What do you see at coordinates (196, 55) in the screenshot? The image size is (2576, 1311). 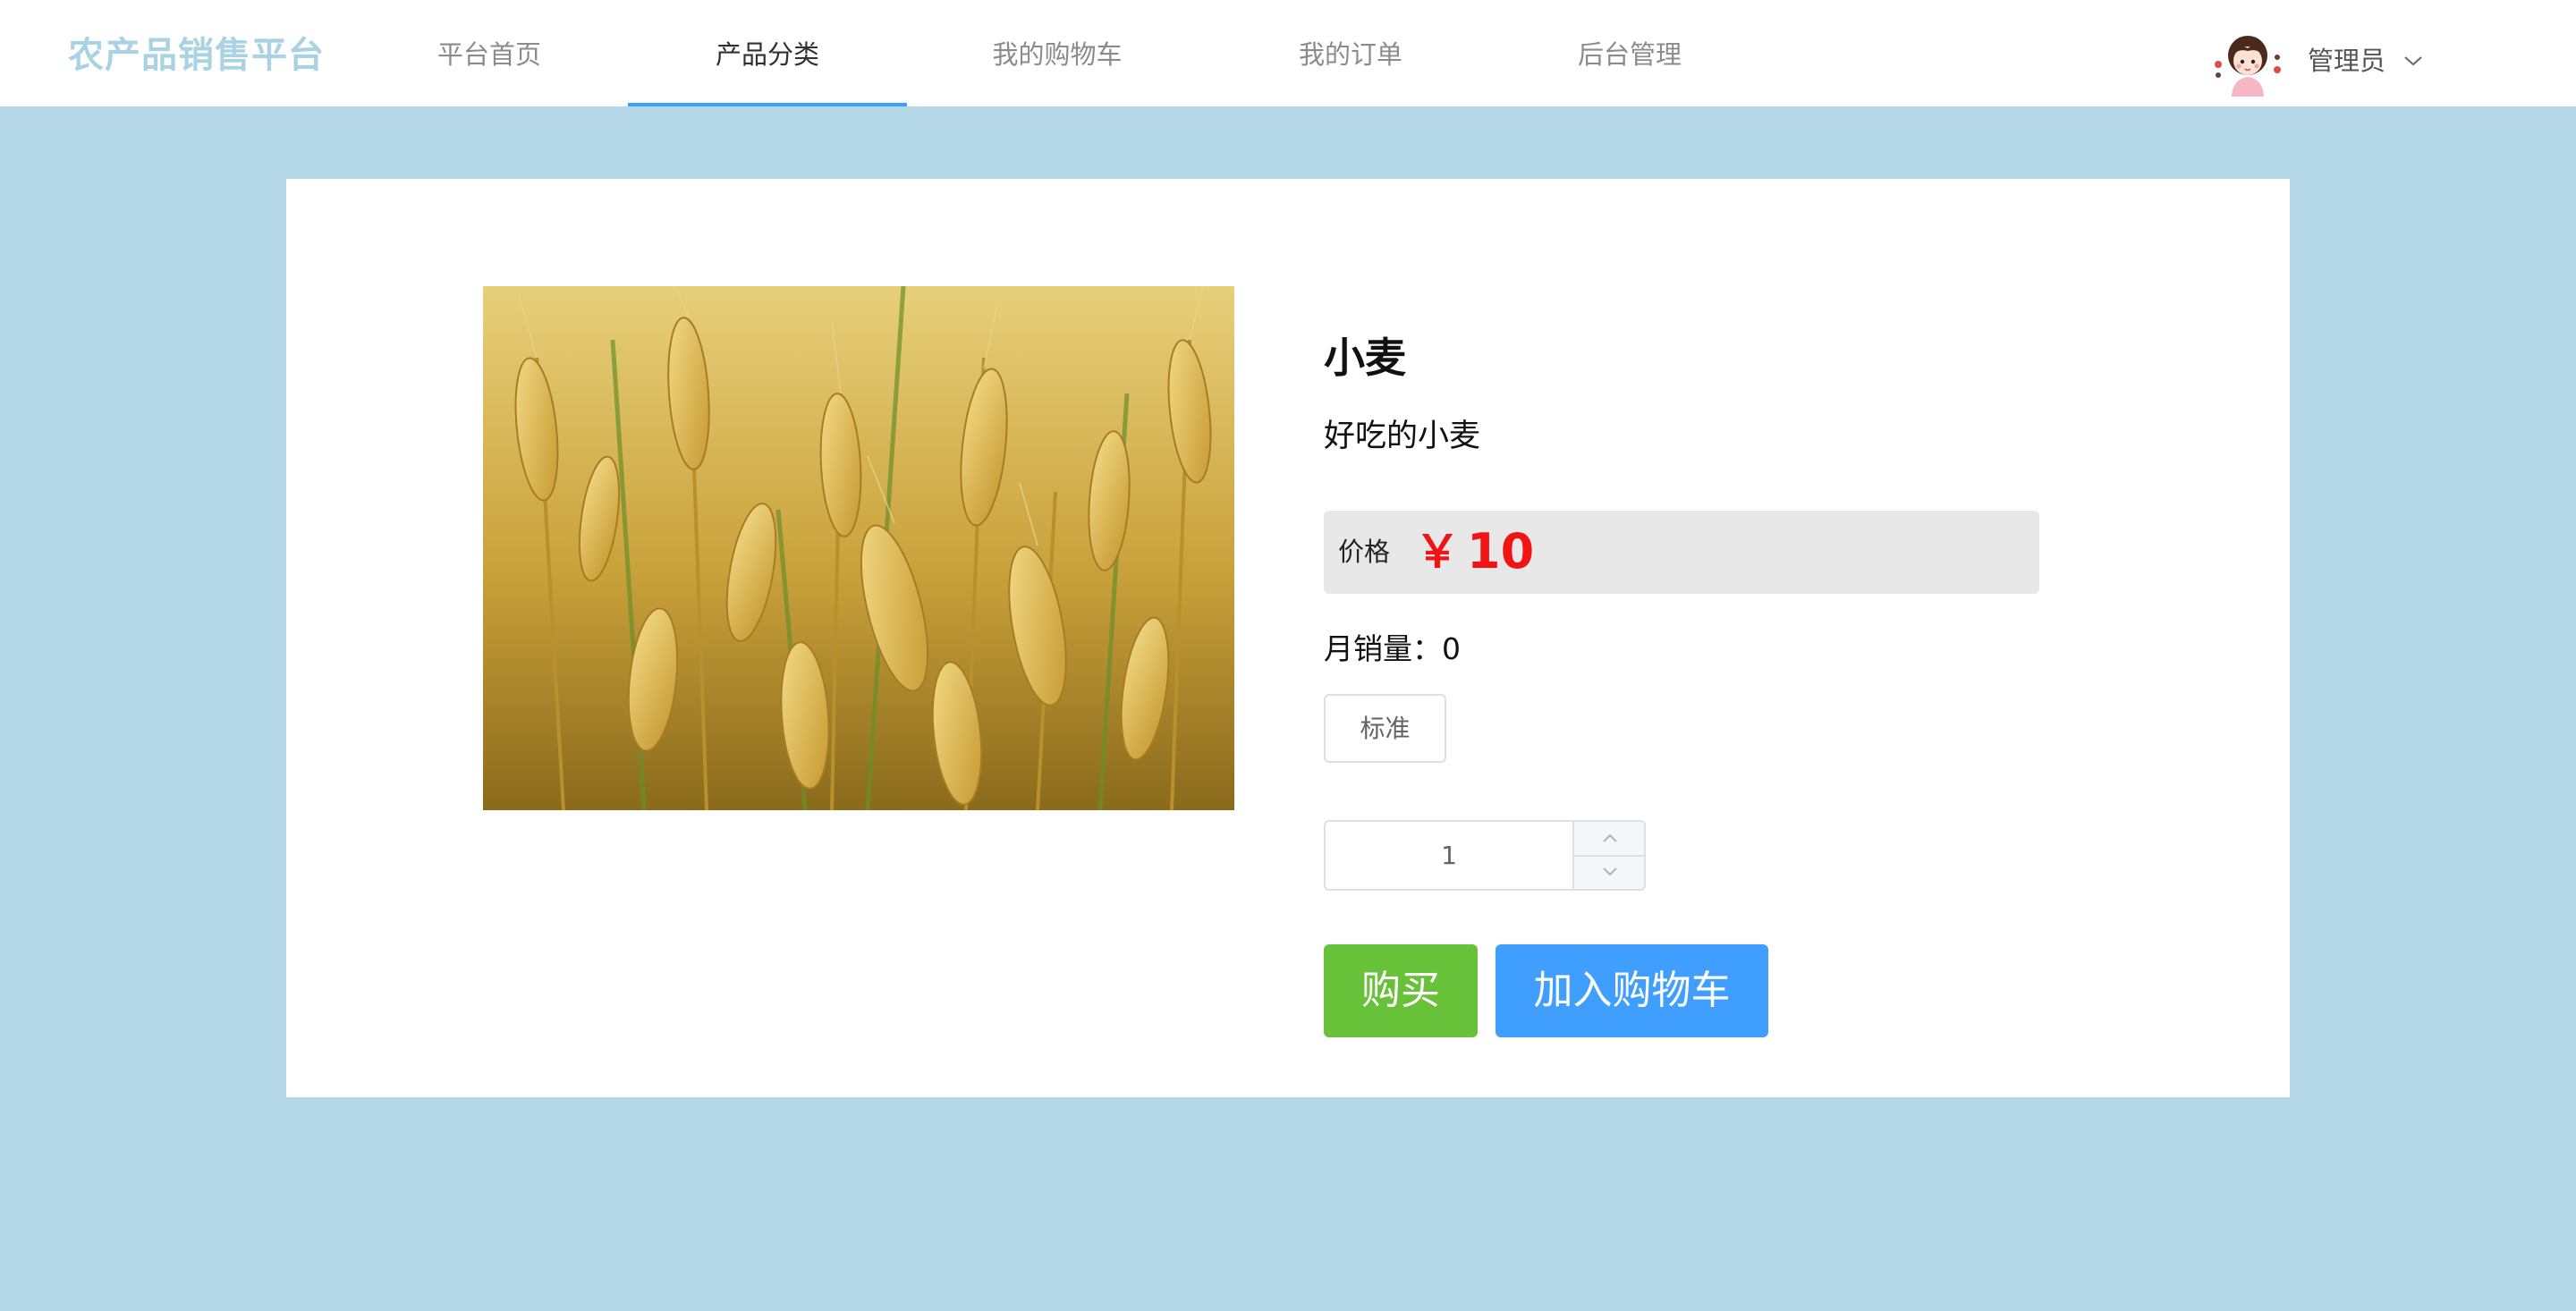 I see `brand-logo-text: 农产品销售平台` at bounding box center [196, 55].